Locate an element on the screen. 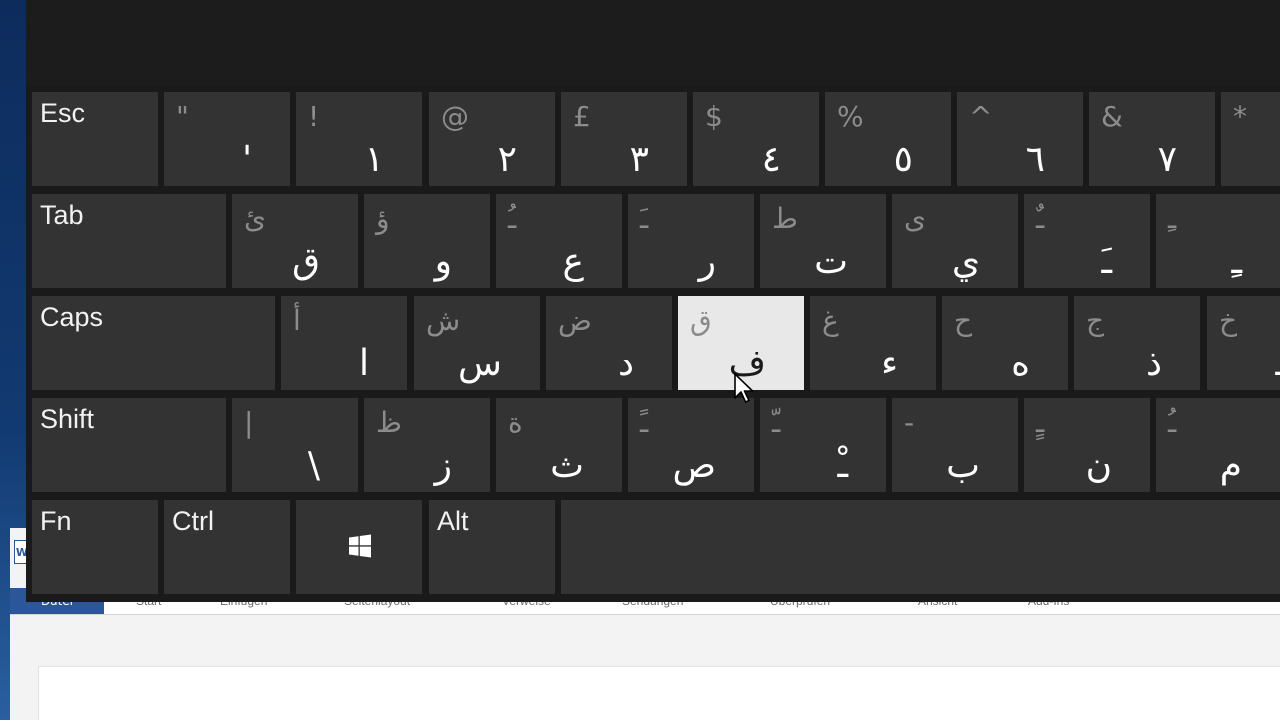 This screenshot has width=1280, height=720. windows-logo-icon is located at coordinates (360, 546).